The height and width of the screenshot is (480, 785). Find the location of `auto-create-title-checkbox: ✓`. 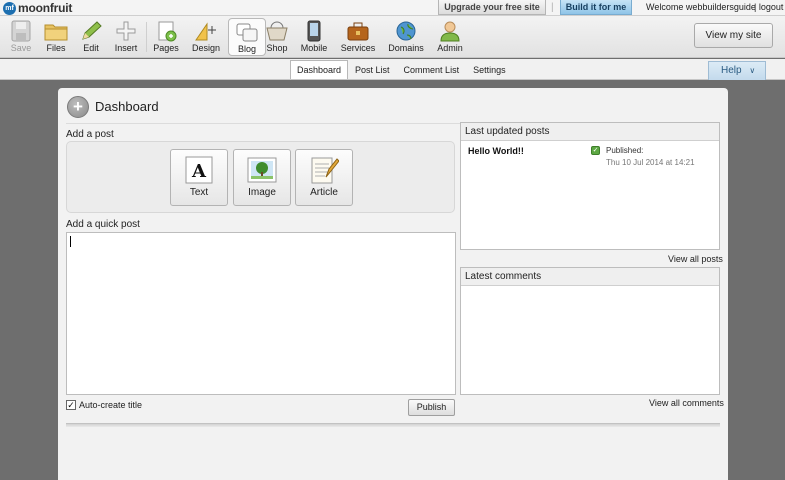

auto-create-title-checkbox: ✓ is located at coordinates (71, 405).